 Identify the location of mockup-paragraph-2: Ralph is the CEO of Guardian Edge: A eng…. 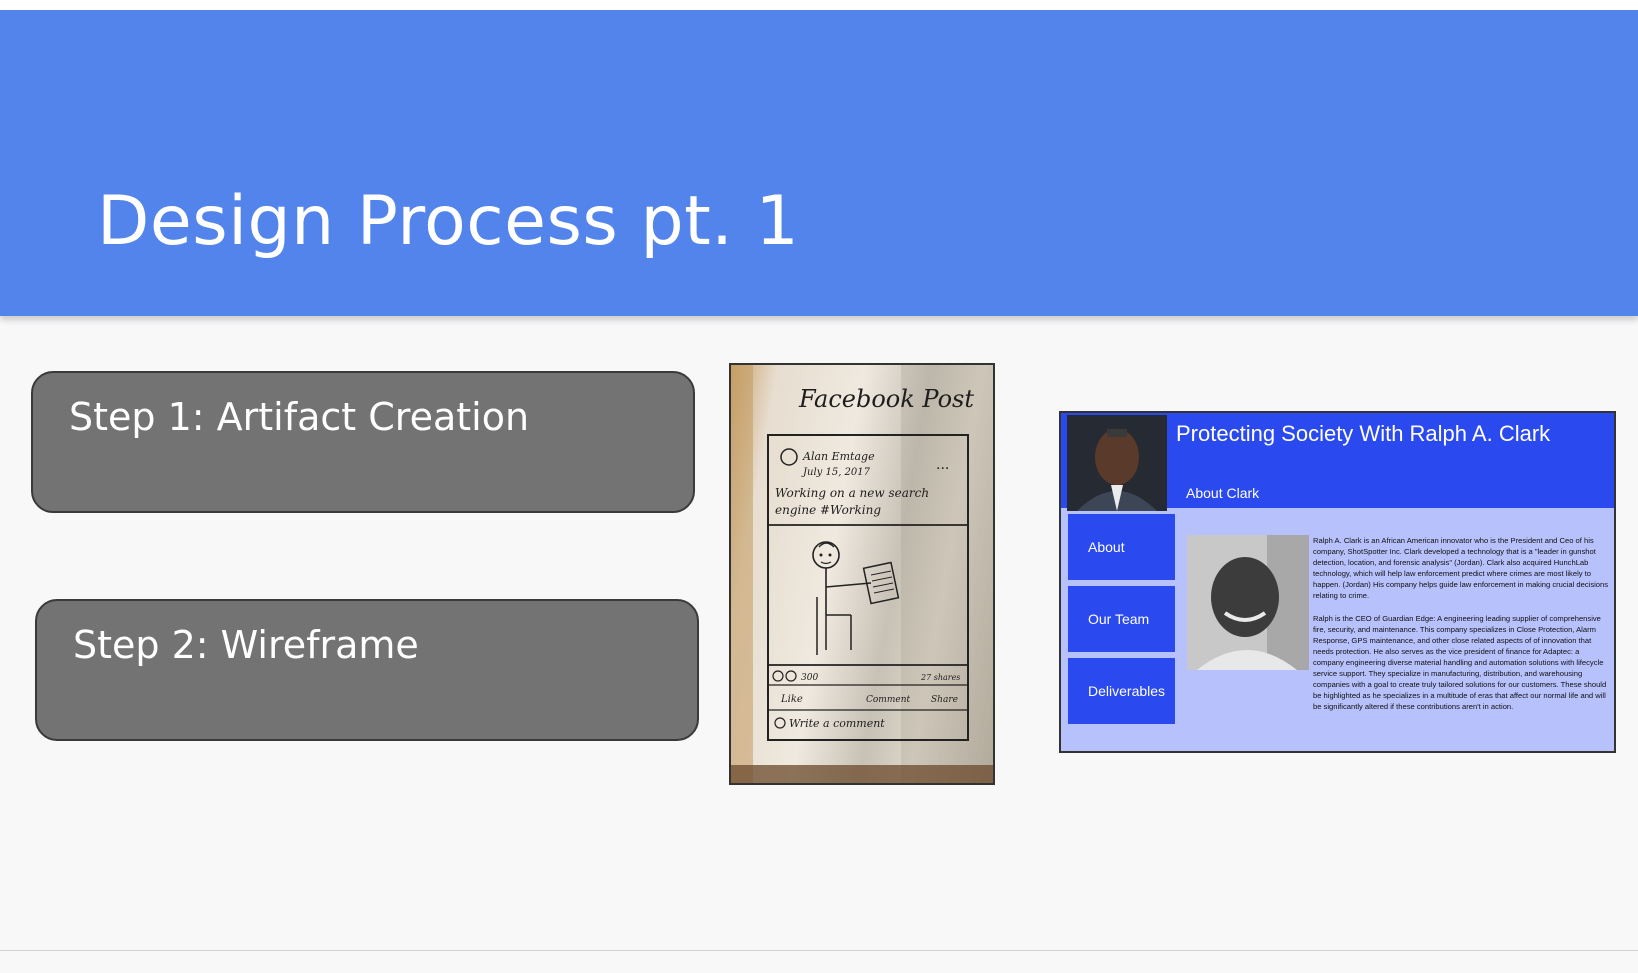
(1460, 662).